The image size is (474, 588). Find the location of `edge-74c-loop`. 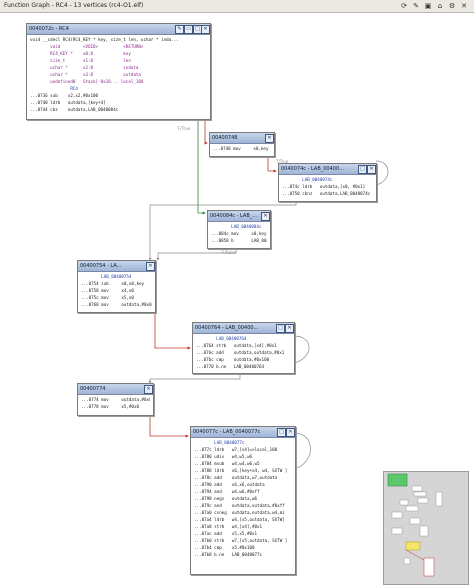

edge-74c-loop is located at coordinates (382, 173).